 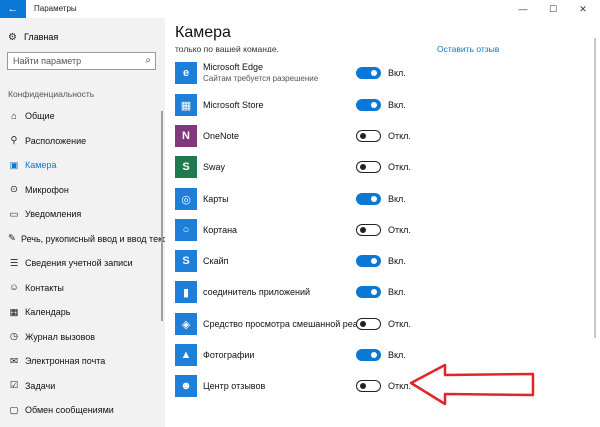 I want to click on cortana-icon: ○, so click(x=186, y=230).